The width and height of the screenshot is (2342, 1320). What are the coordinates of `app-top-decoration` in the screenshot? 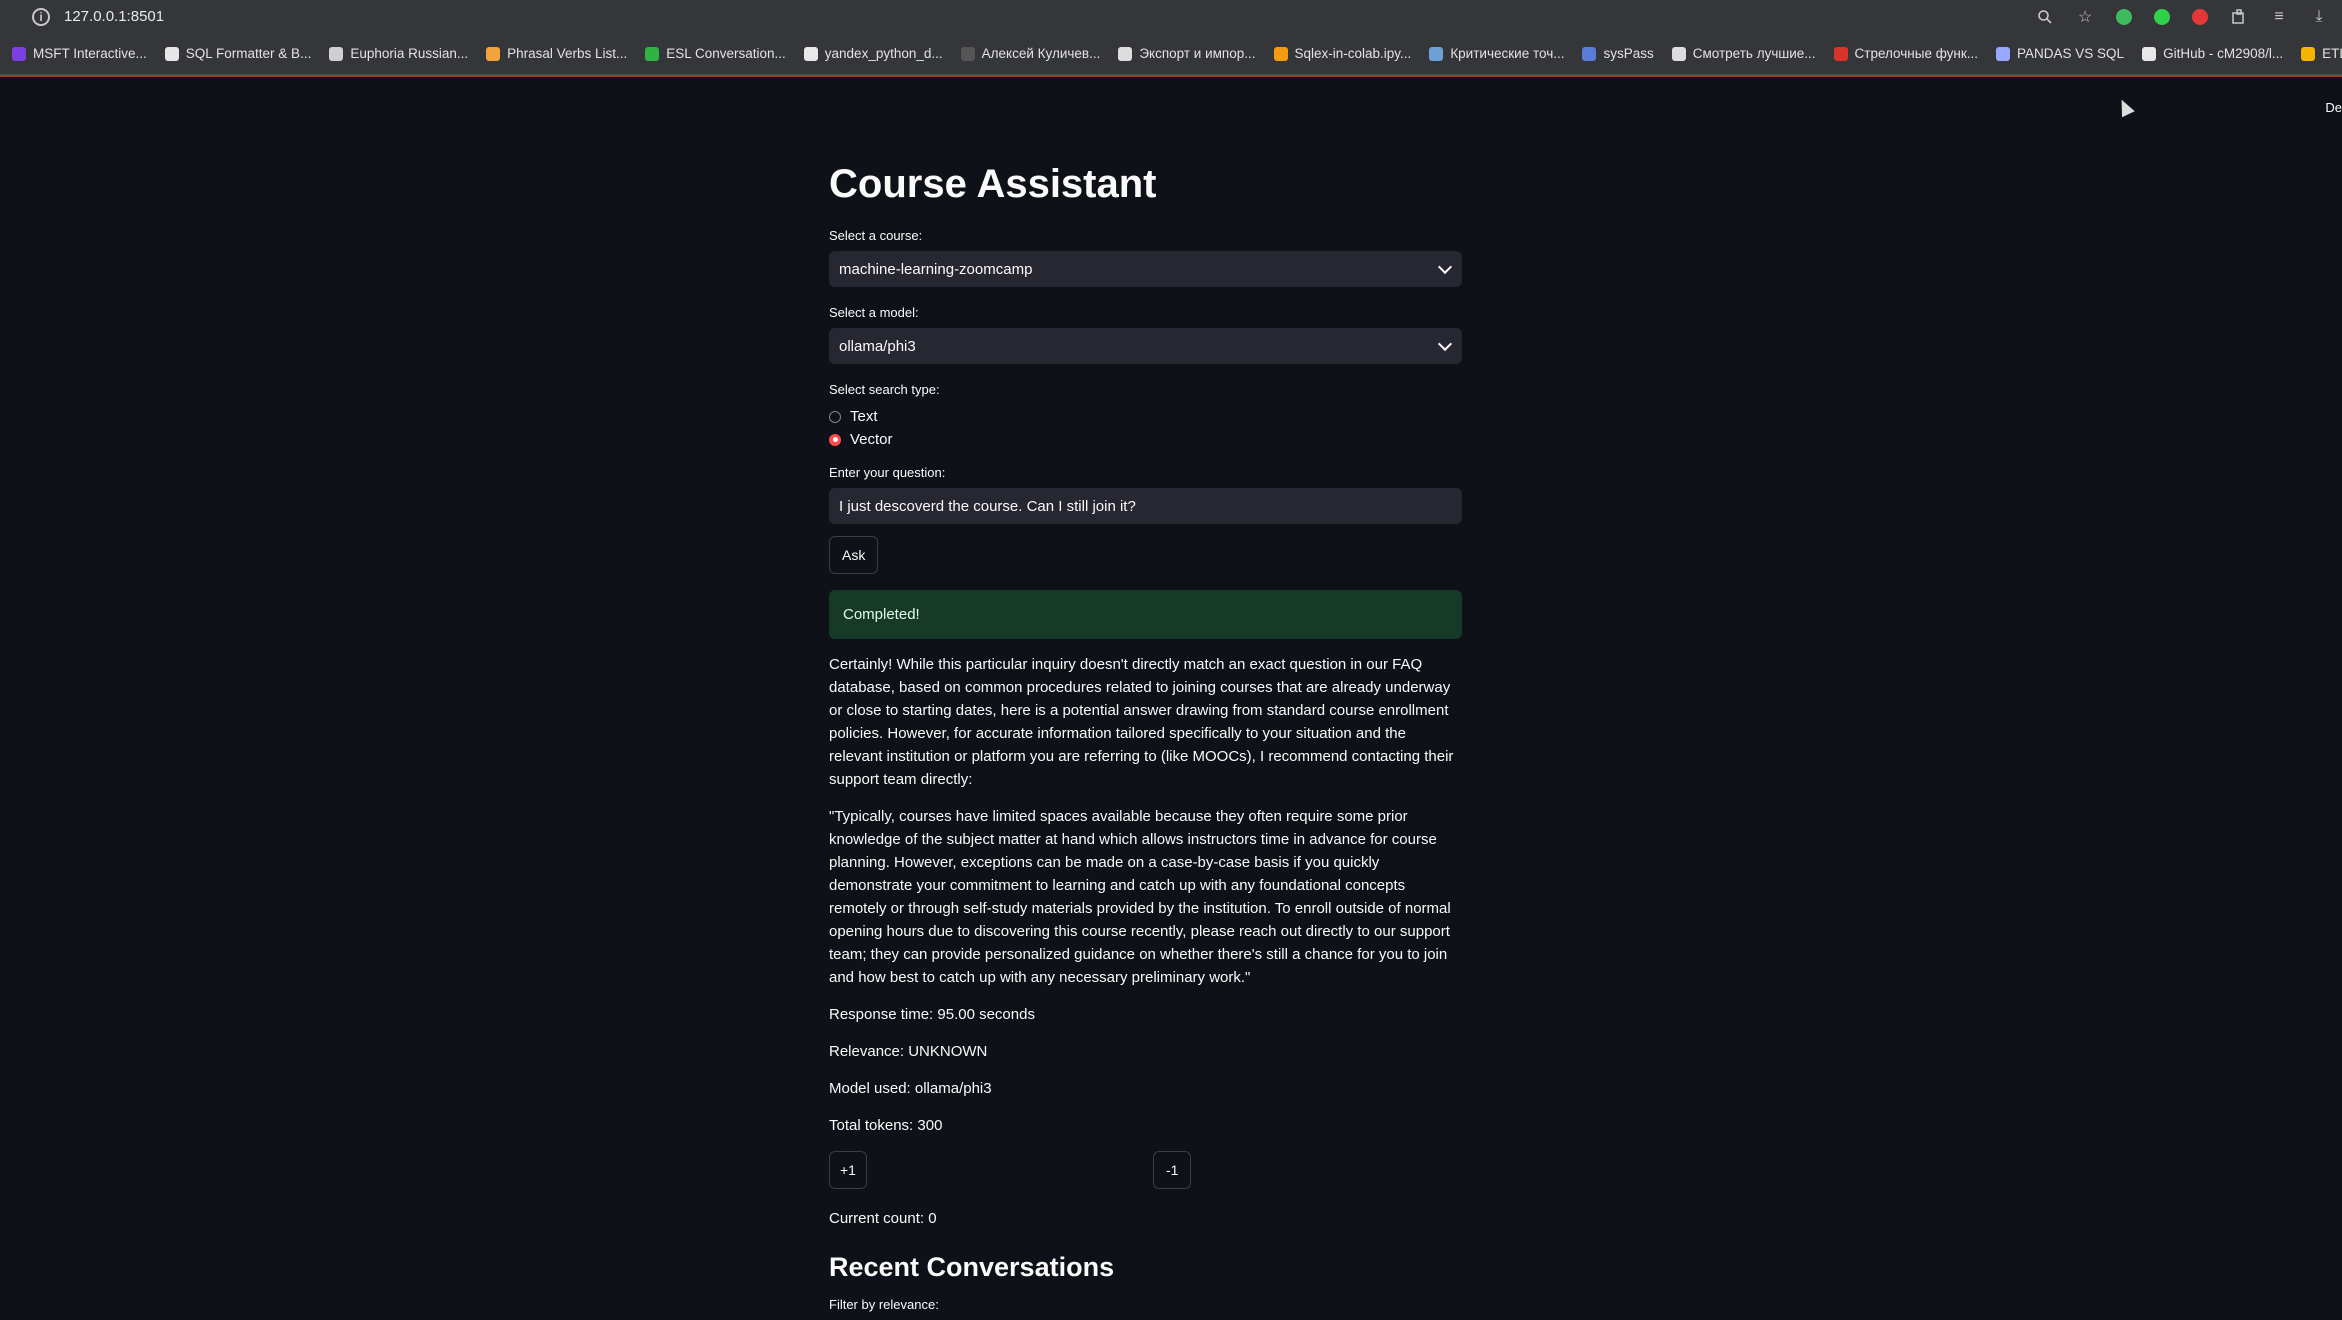 It's located at (1171, 76).